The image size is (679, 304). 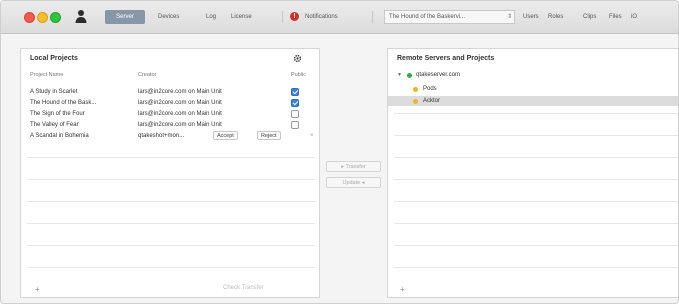 I want to click on project-name: A Scandal in Bohemia, so click(x=59, y=136).